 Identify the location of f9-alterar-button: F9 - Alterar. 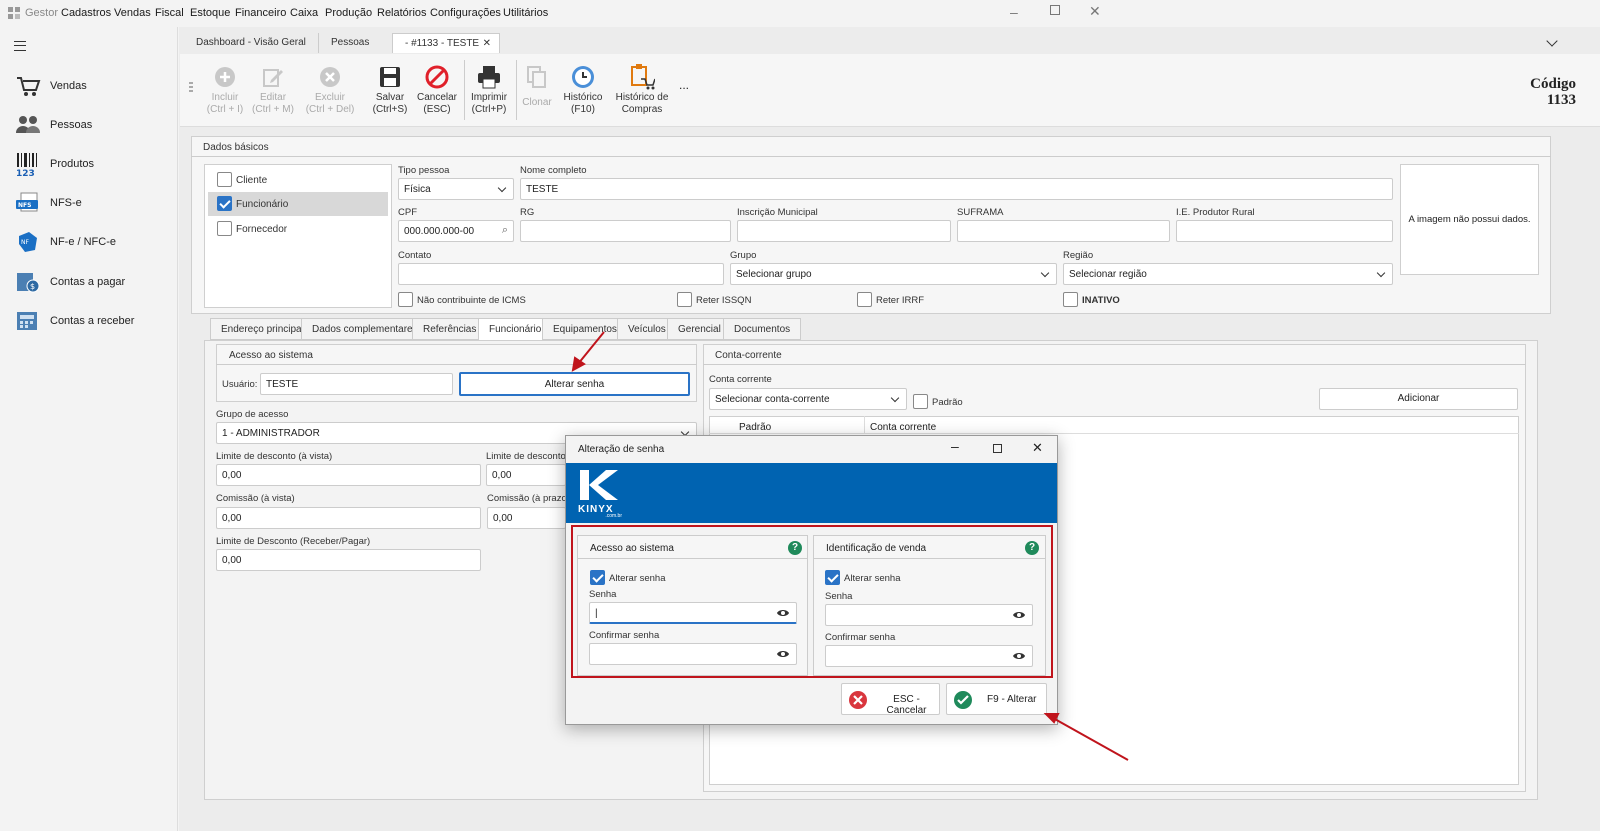
(996, 699).